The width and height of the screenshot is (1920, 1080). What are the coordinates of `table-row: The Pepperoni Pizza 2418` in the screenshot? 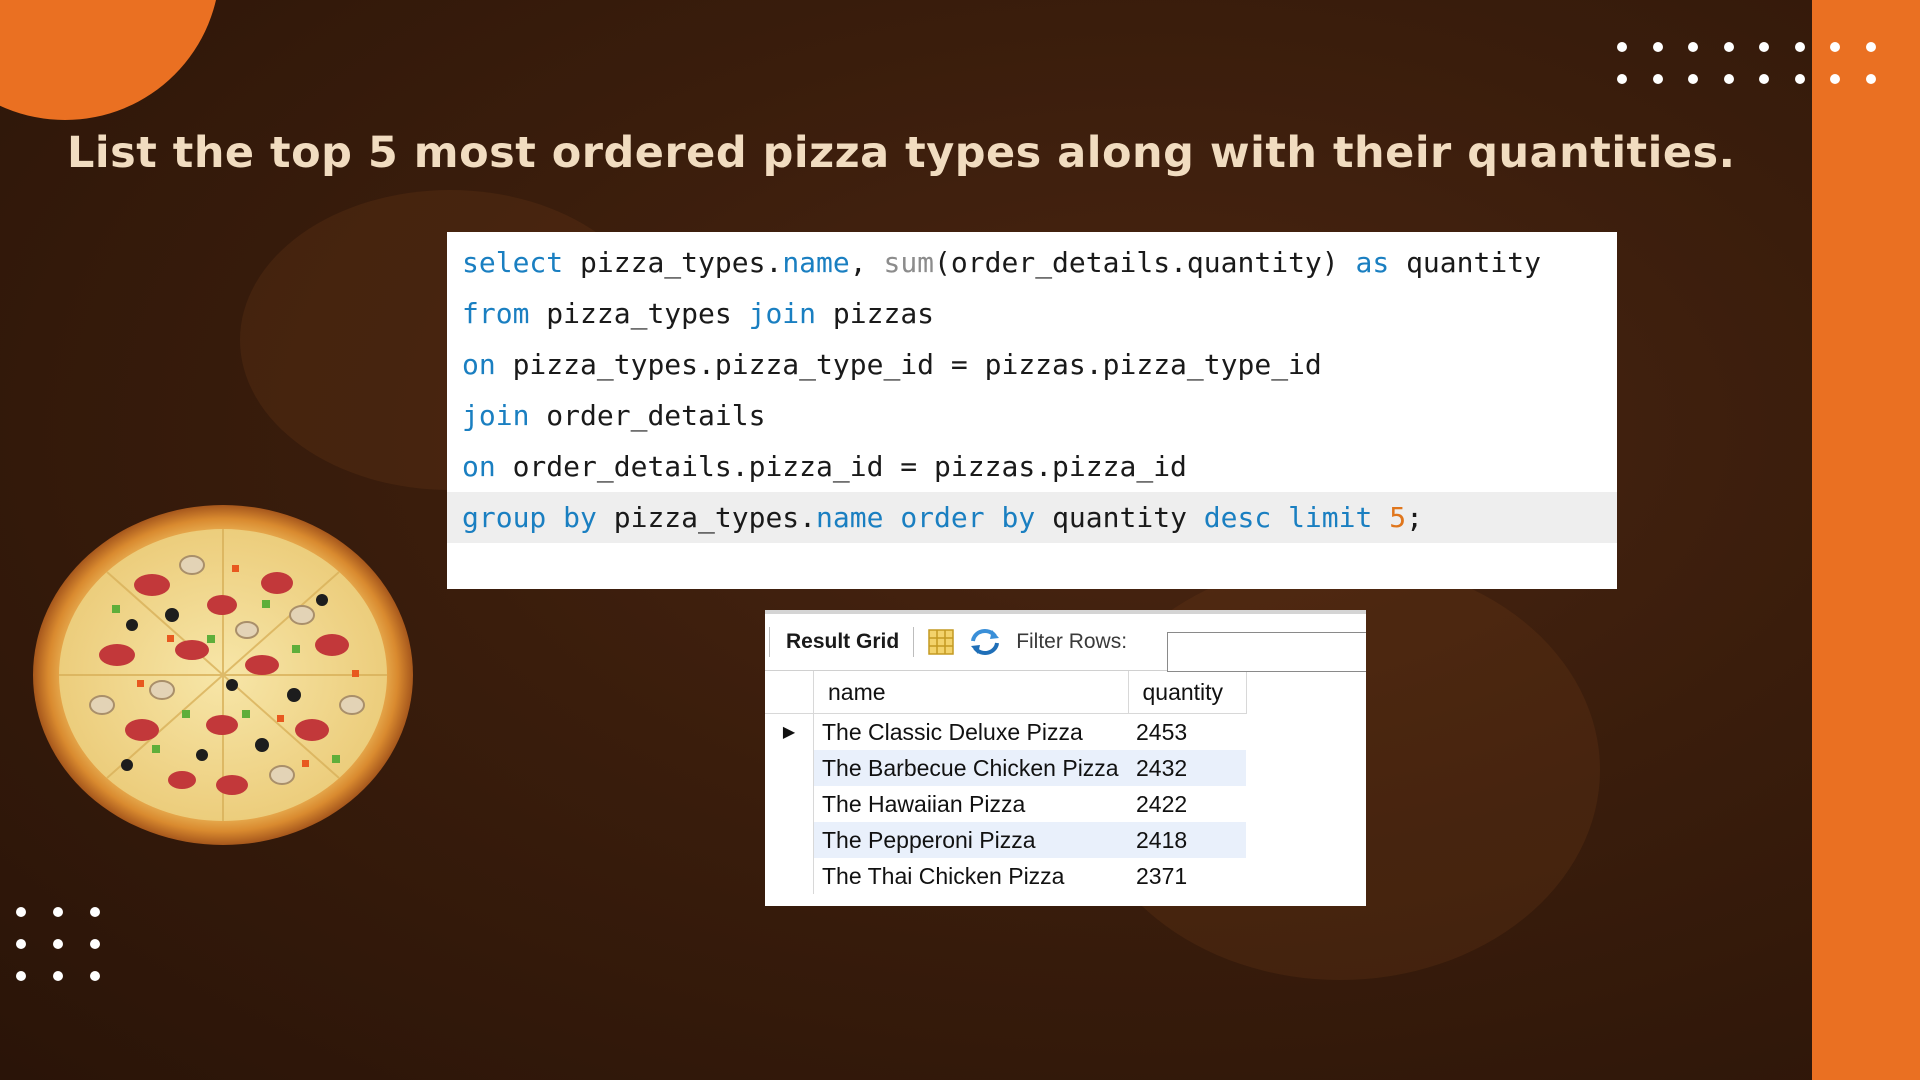 It's located at (1005, 840).